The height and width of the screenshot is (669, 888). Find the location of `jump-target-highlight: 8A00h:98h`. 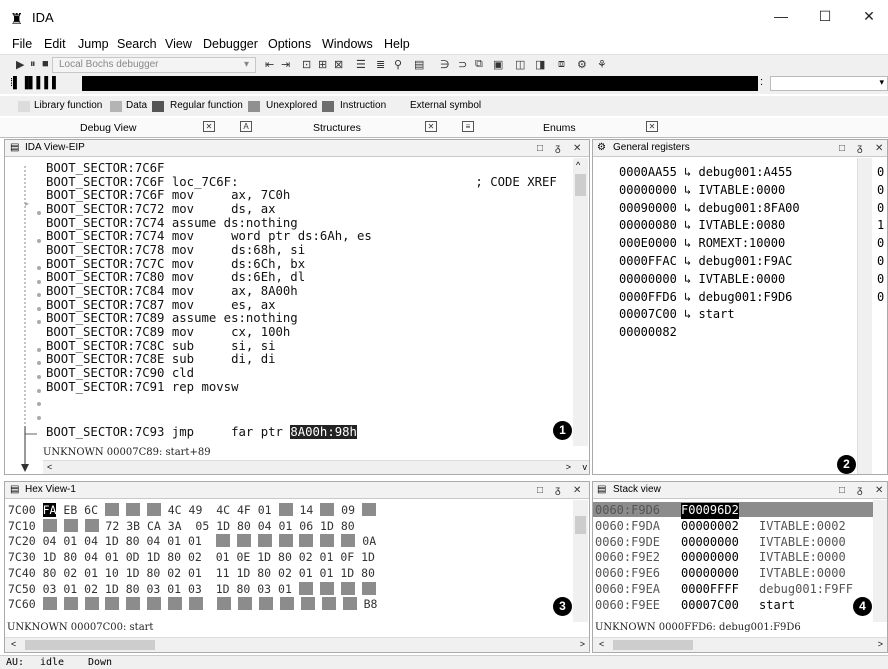

jump-target-highlight: 8A00h:98h is located at coordinates (323, 432).